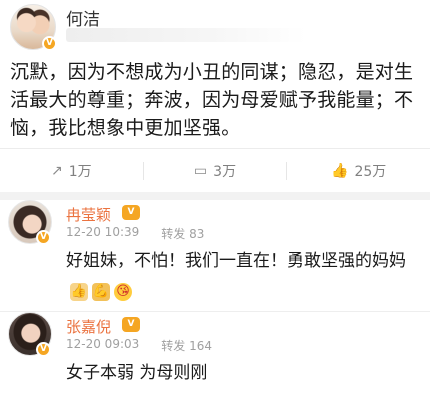 Image resolution: width=430 pixels, height=414 pixels. I want to click on kiss-emoji-icon: 😘, so click(123, 292).